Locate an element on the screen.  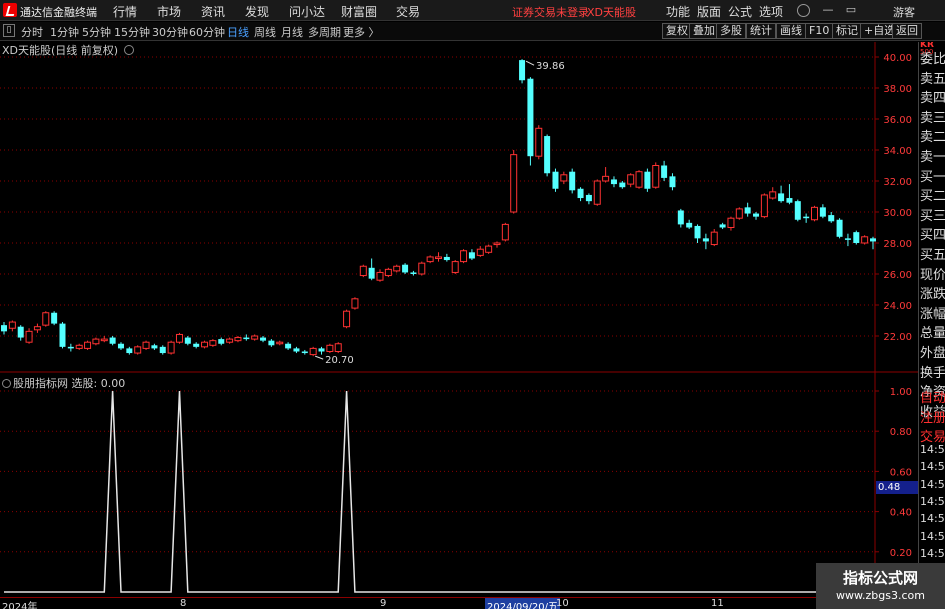
price-axis-label: 24.00 is located at coordinates (897, 306).